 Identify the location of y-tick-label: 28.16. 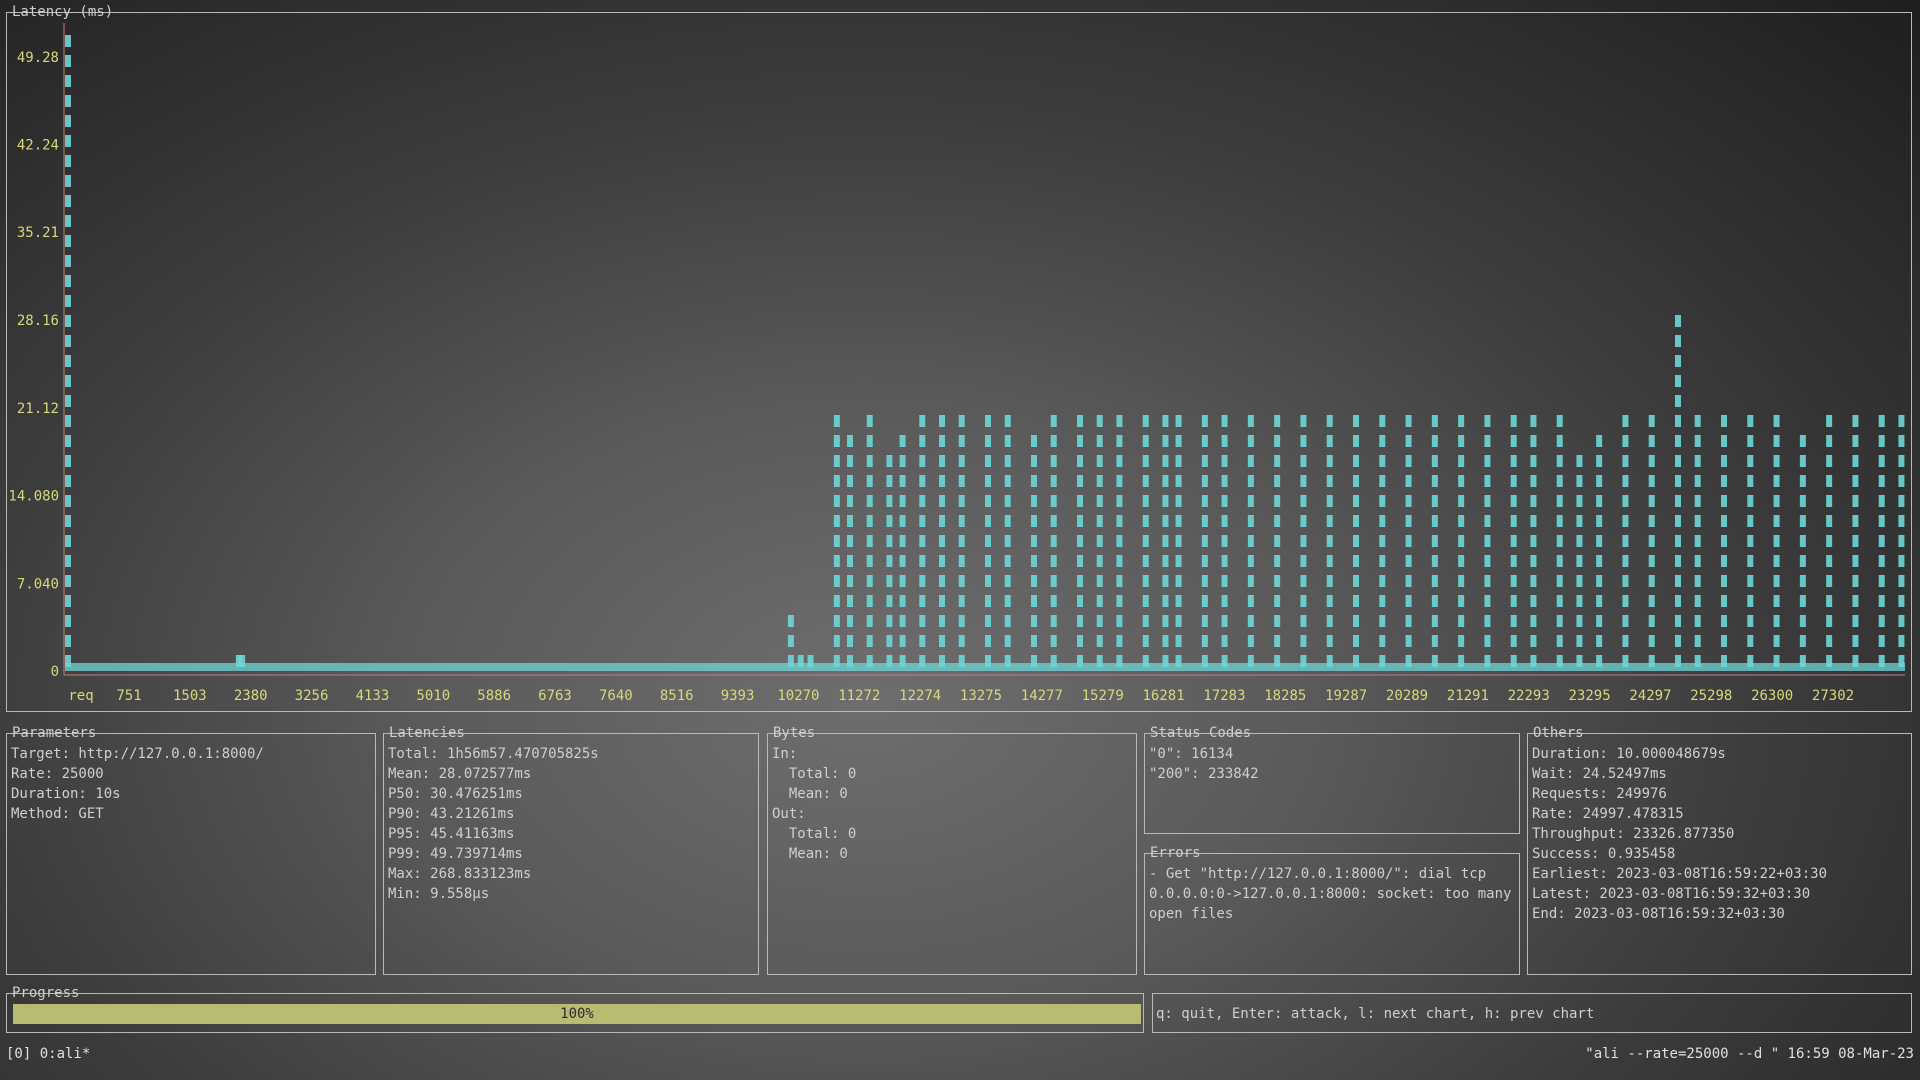
(38, 321).